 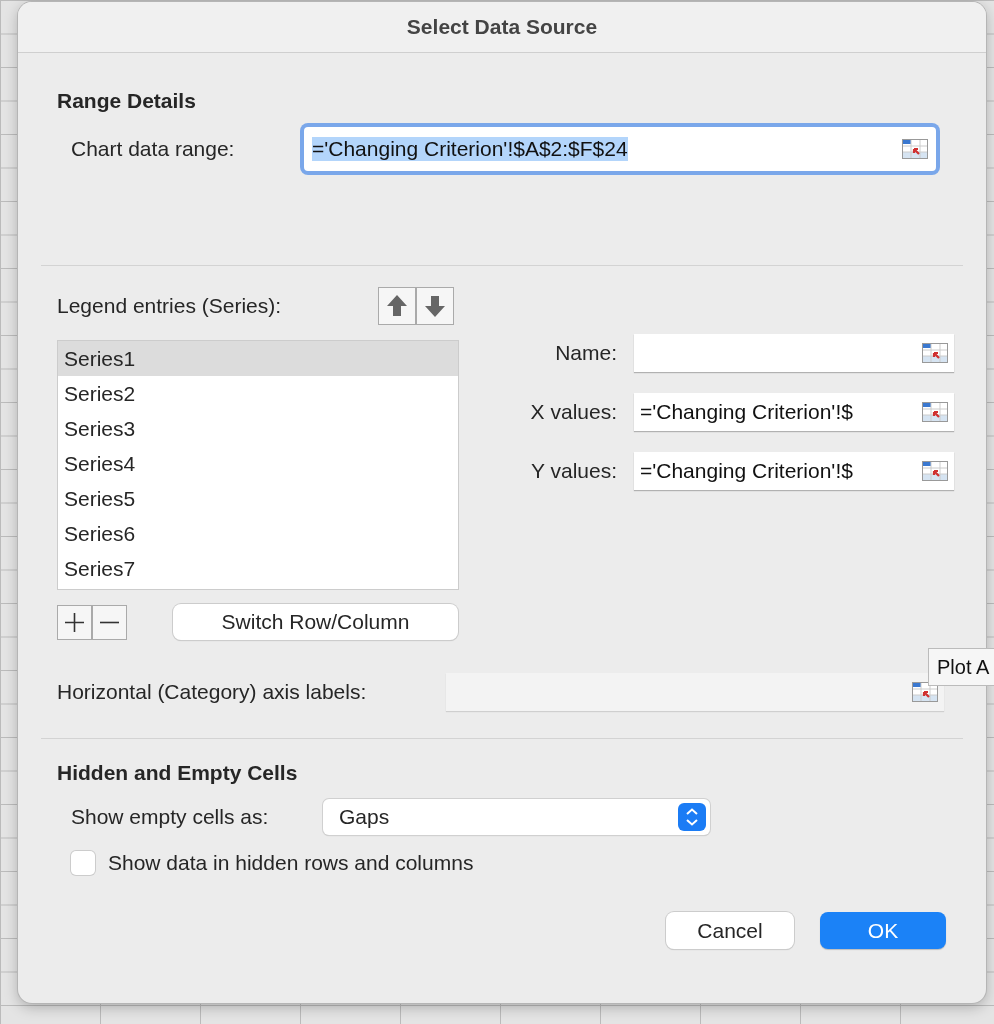 I want to click on checkbox, so click(x=83, y=863).